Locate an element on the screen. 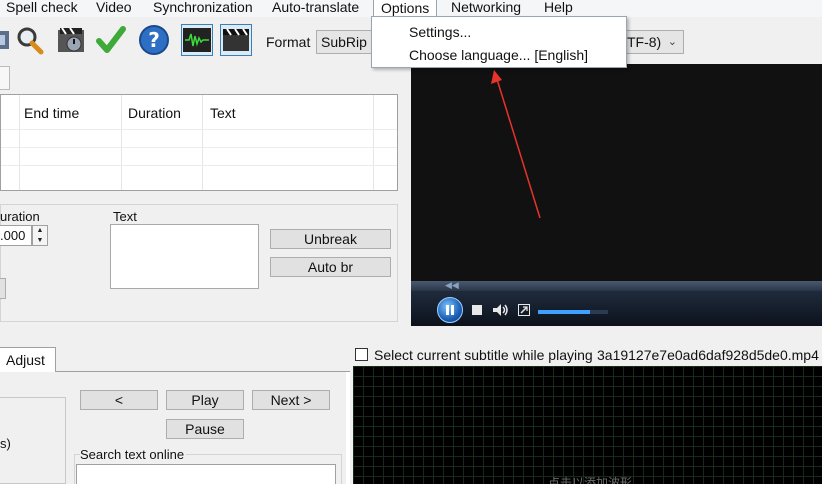 This screenshot has height=484, width=822. help-icon: ? is located at coordinates (154, 40).